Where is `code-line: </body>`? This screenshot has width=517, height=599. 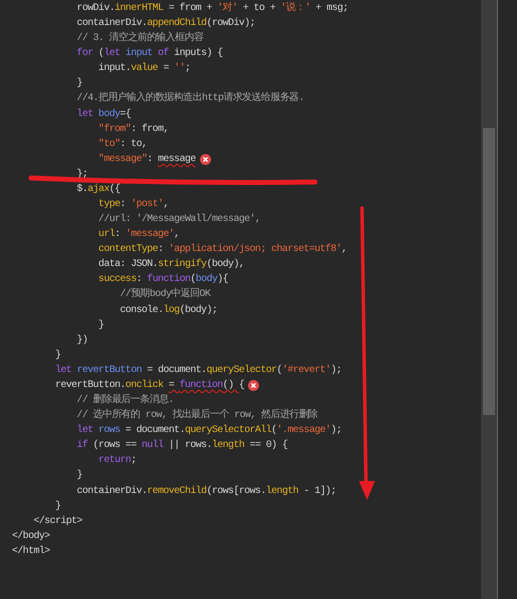 code-line: </body> is located at coordinates (31, 537).